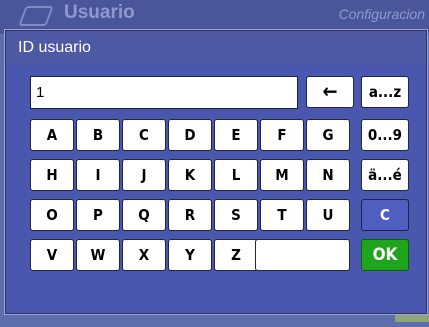 The height and width of the screenshot is (327, 429). I want to click on backspace-button: ←, so click(330, 92).